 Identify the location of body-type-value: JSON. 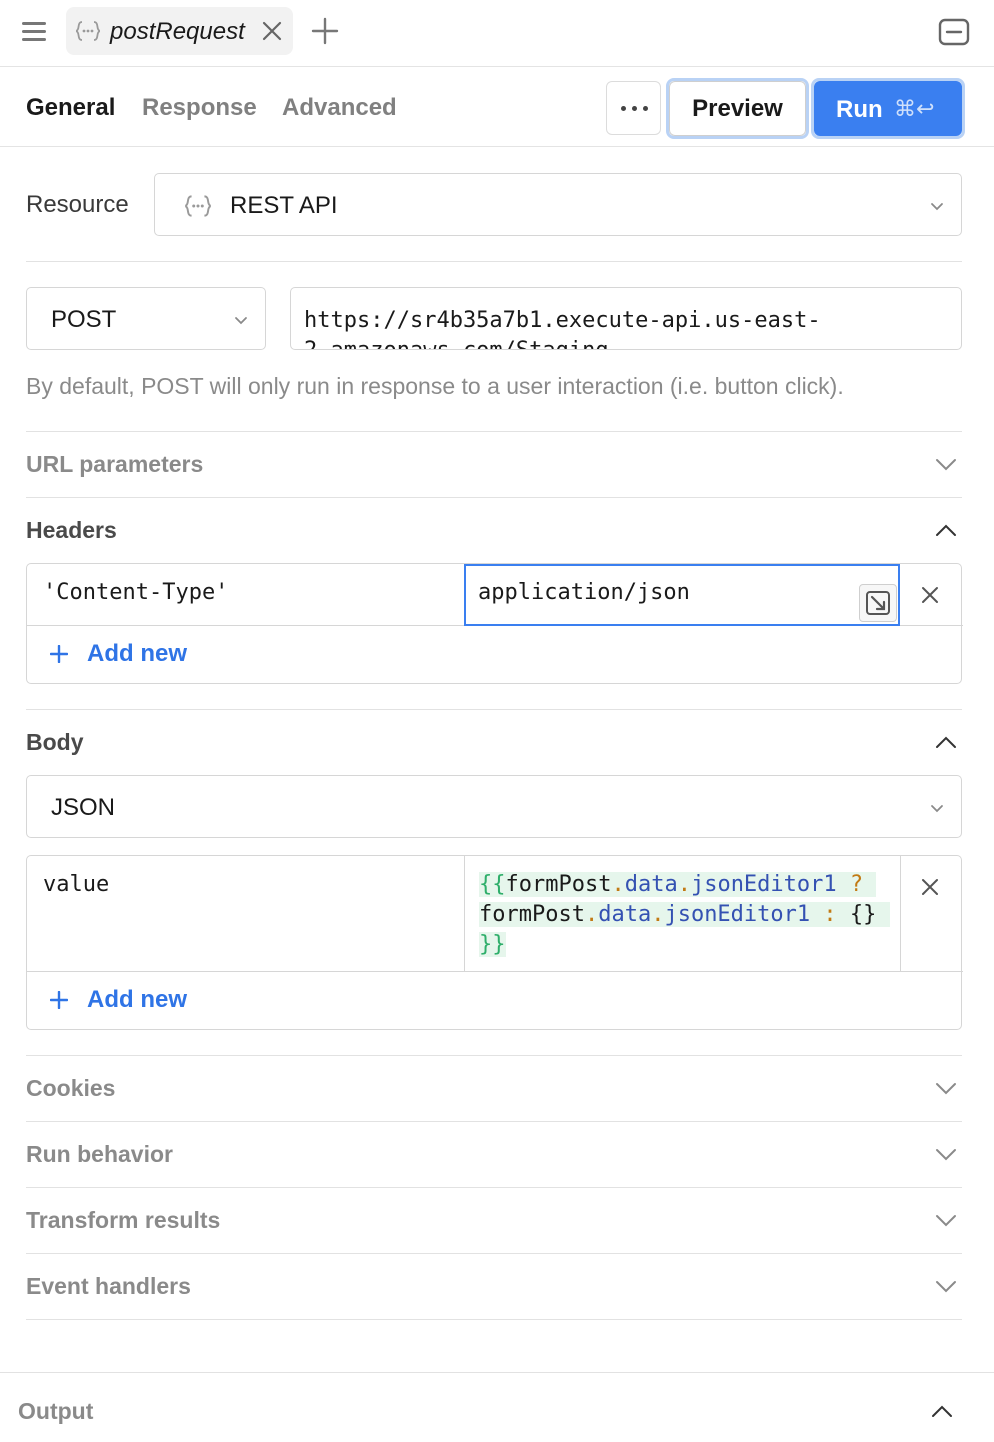
(83, 807).